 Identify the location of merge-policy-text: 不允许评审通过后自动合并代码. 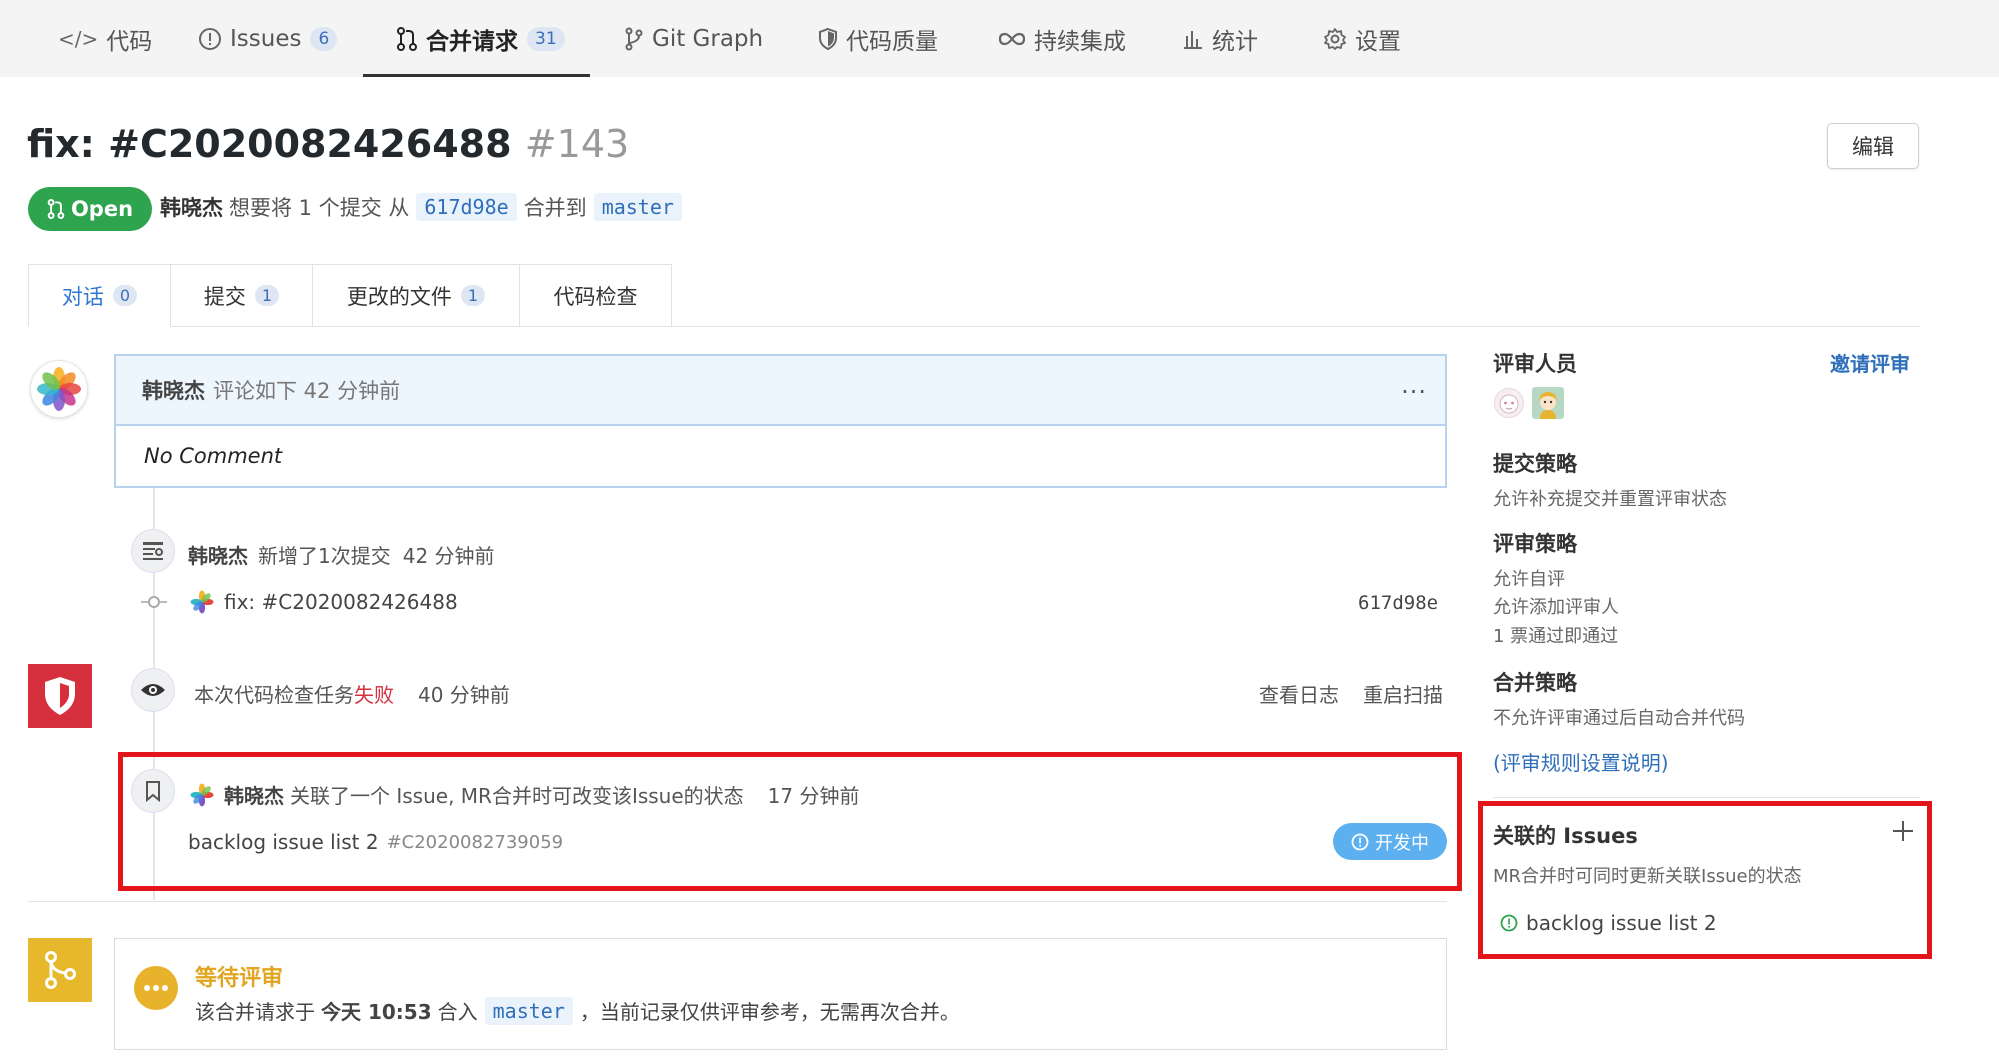
(1619, 718).